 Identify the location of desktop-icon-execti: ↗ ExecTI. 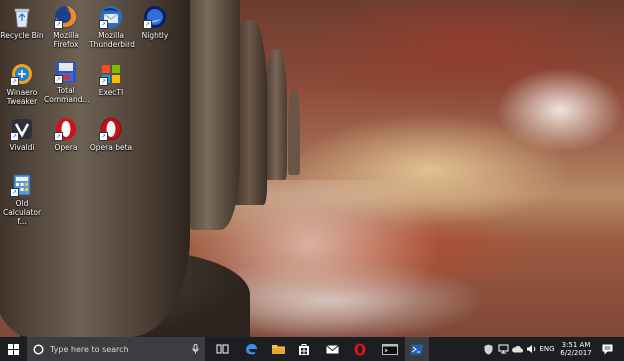
(111, 79).